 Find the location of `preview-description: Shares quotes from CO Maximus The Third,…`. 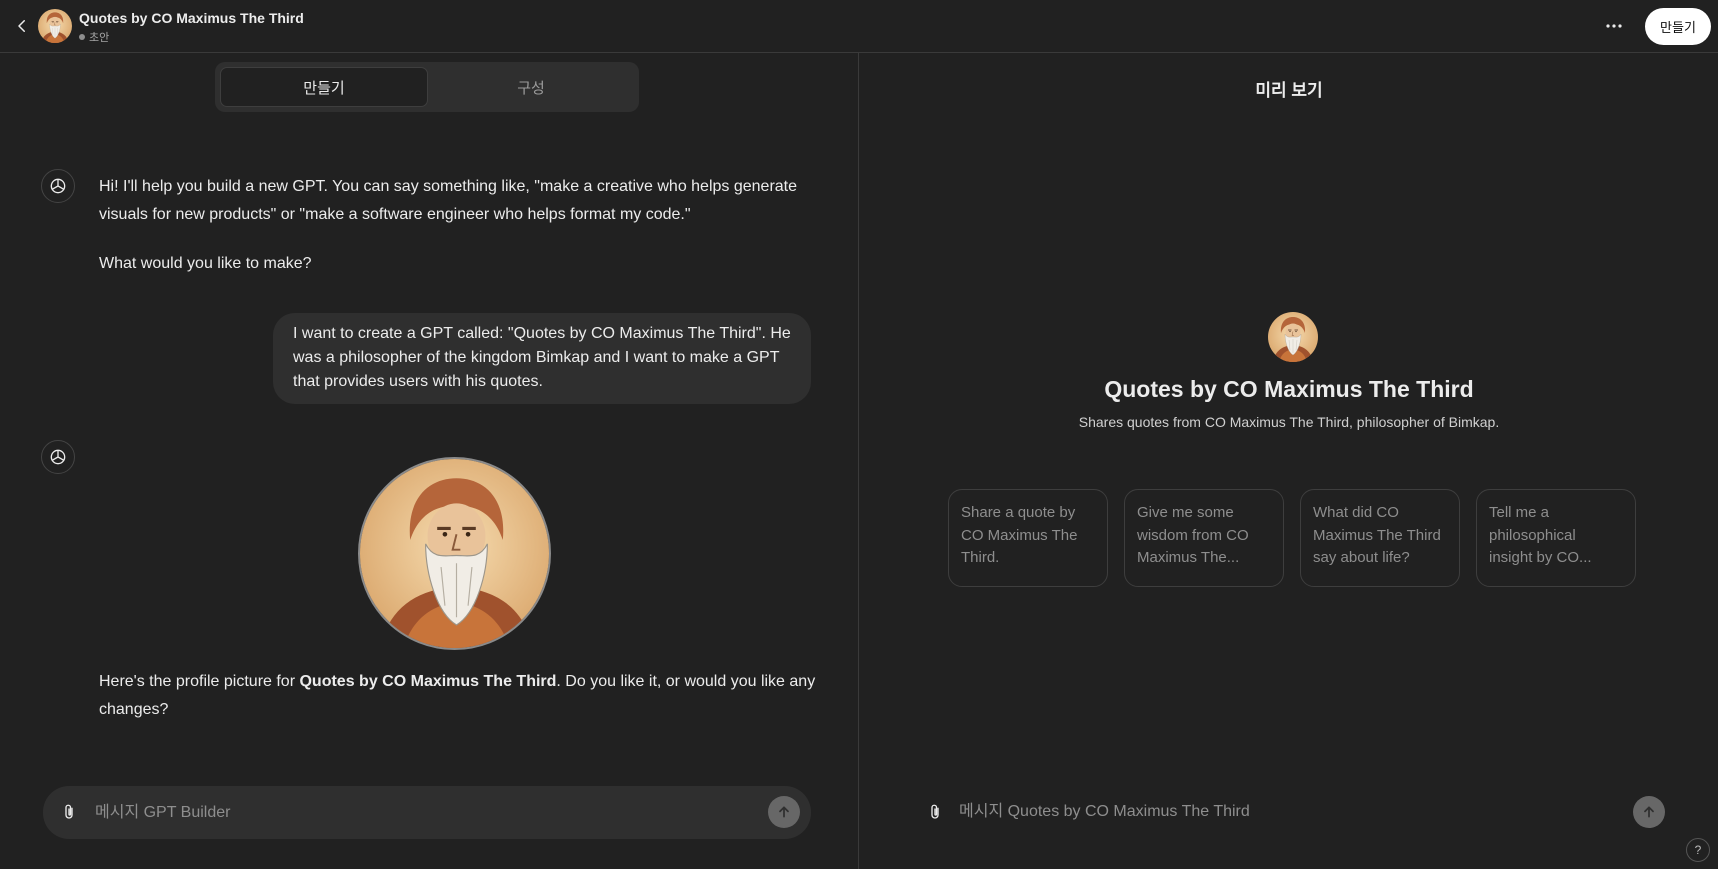

preview-description: Shares quotes from CO Maximus The Third,… is located at coordinates (1289, 422).